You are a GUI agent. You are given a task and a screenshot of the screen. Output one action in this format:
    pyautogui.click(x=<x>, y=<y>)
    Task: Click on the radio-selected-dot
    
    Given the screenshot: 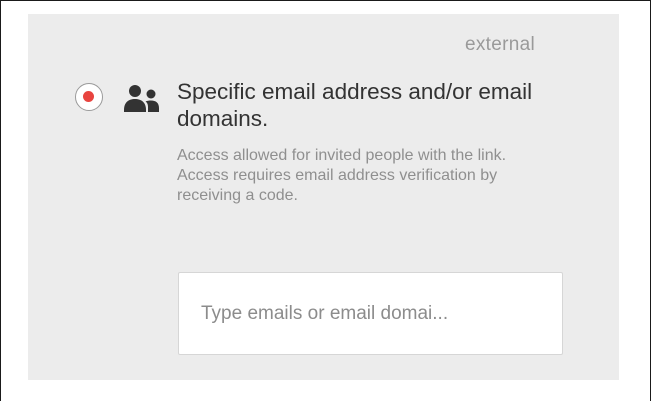 What is the action you would take?
    pyautogui.click(x=88, y=96)
    